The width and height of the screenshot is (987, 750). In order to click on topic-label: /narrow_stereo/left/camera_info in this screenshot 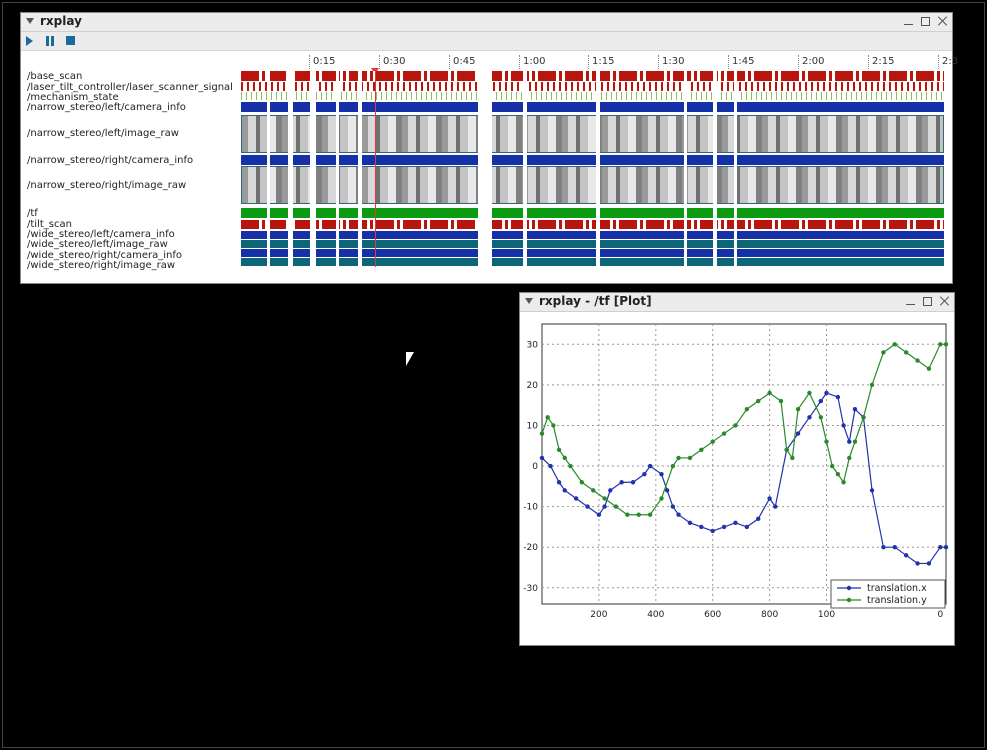, I will do `click(106, 107)`.